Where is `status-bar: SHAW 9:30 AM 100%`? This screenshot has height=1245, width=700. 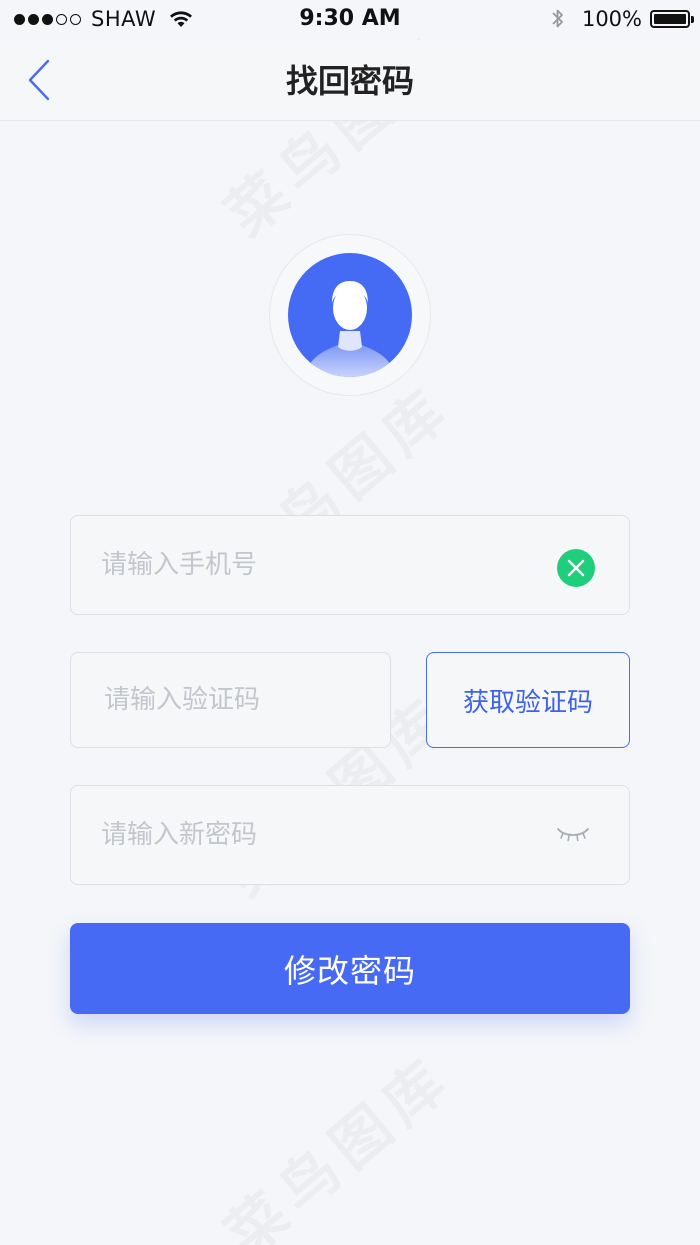 status-bar: SHAW 9:30 AM 100% is located at coordinates (350, 20).